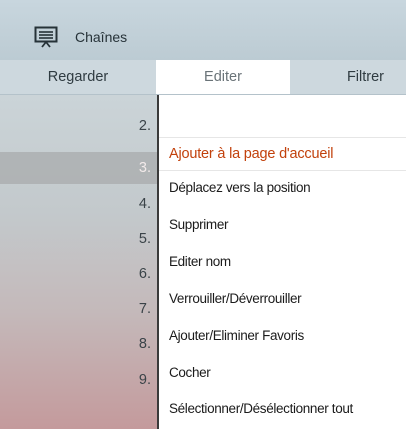  I want to click on channel-number: 4., so click(145, 204).